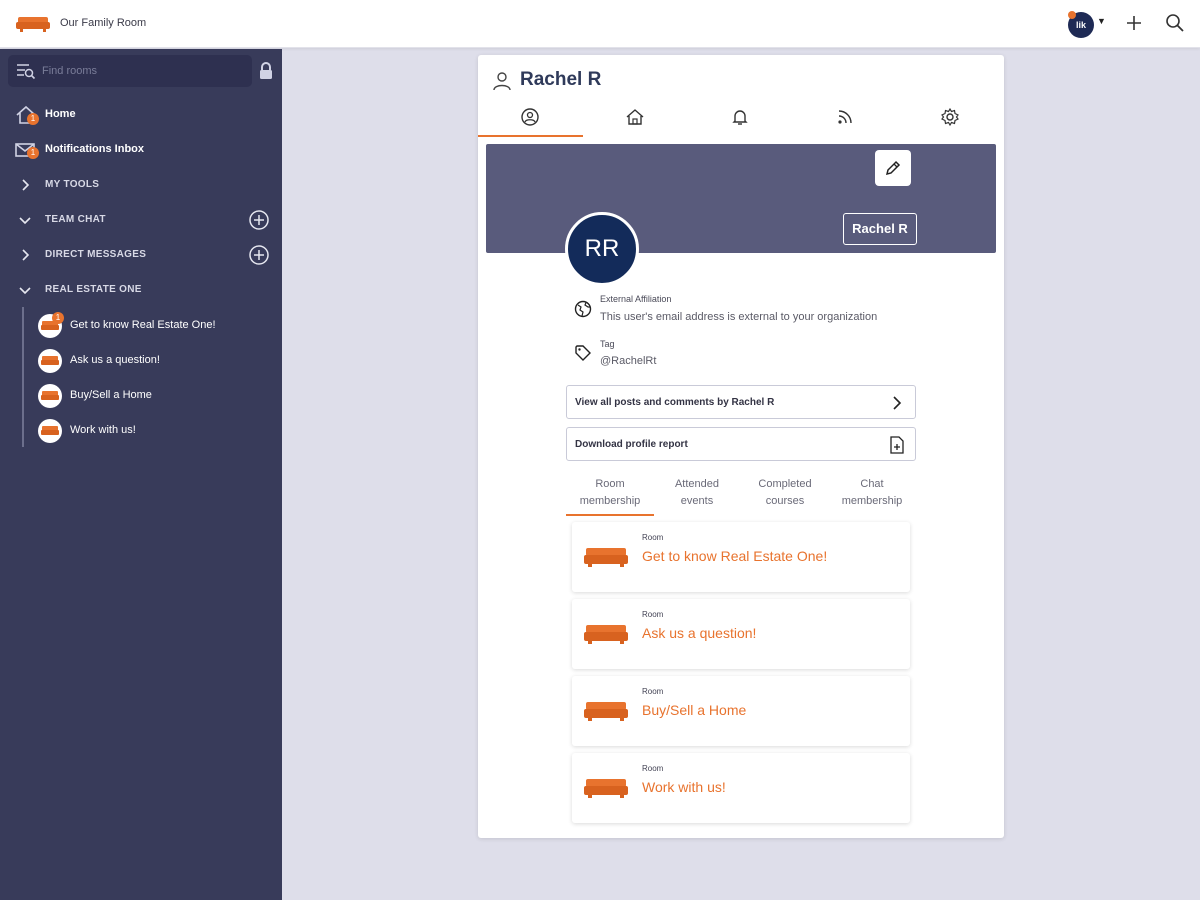  I want to click on section-label: MY TOOLS, so click(72, 184).